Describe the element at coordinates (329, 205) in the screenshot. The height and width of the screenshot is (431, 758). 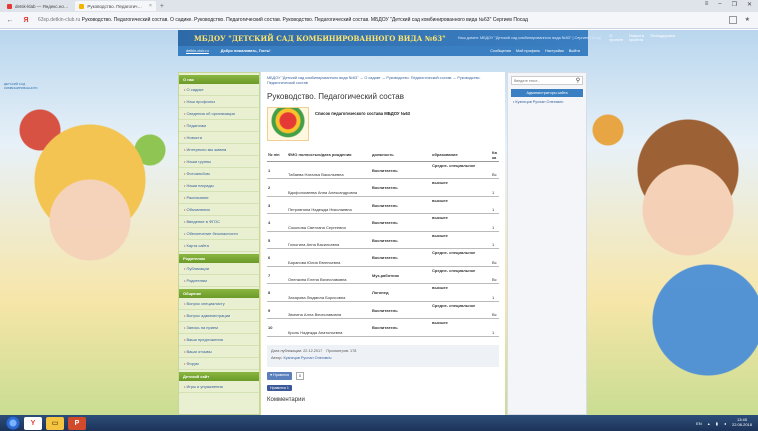
I see `row-name: Петровнина Надежда Николаевна` at that location.